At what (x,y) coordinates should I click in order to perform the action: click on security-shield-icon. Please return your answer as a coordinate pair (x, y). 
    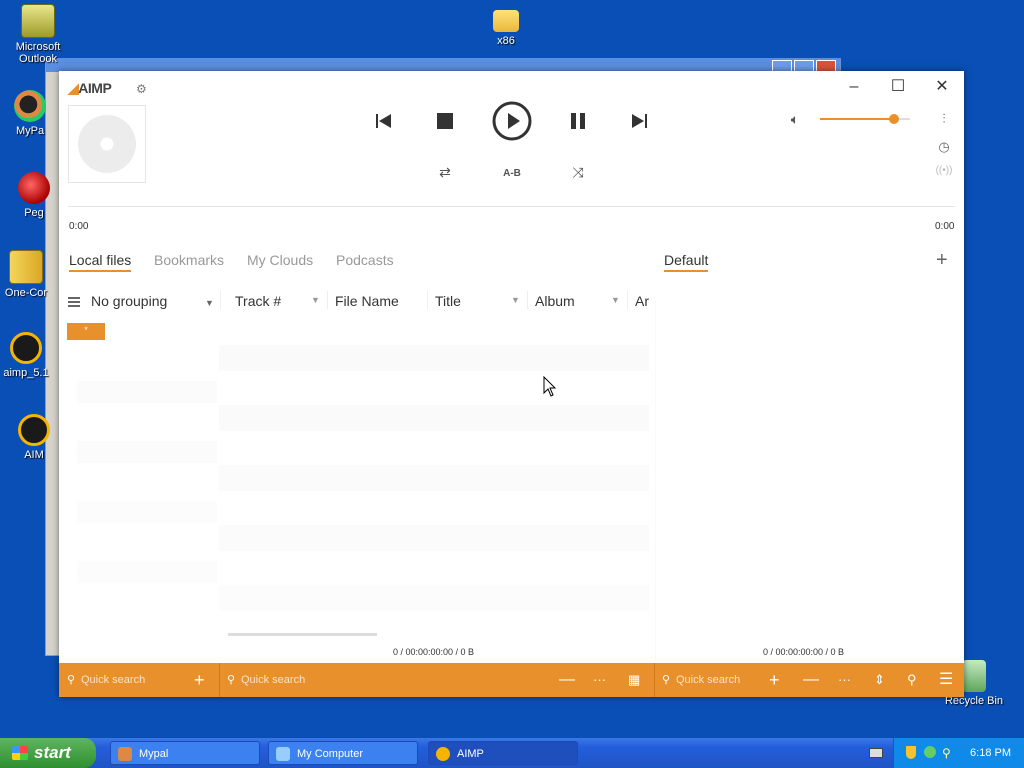
    Looking at the image, I should click on (911, 752).